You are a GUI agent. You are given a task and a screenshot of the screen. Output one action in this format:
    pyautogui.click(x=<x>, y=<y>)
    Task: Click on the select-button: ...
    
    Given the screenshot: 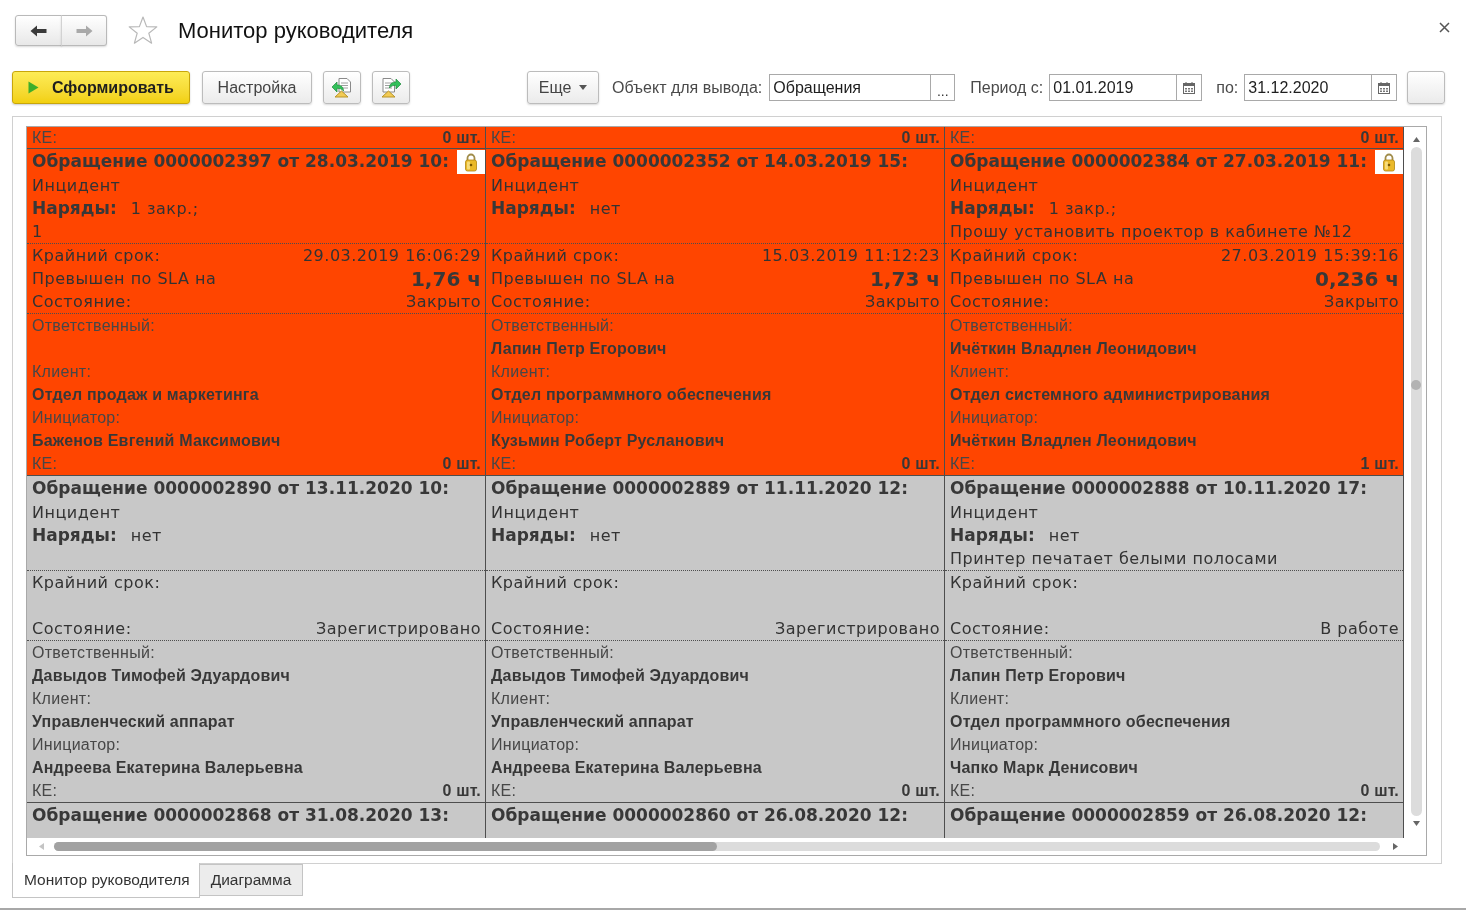 What is the action you would take?
    pyautogui.click(x=943, y=87)
    